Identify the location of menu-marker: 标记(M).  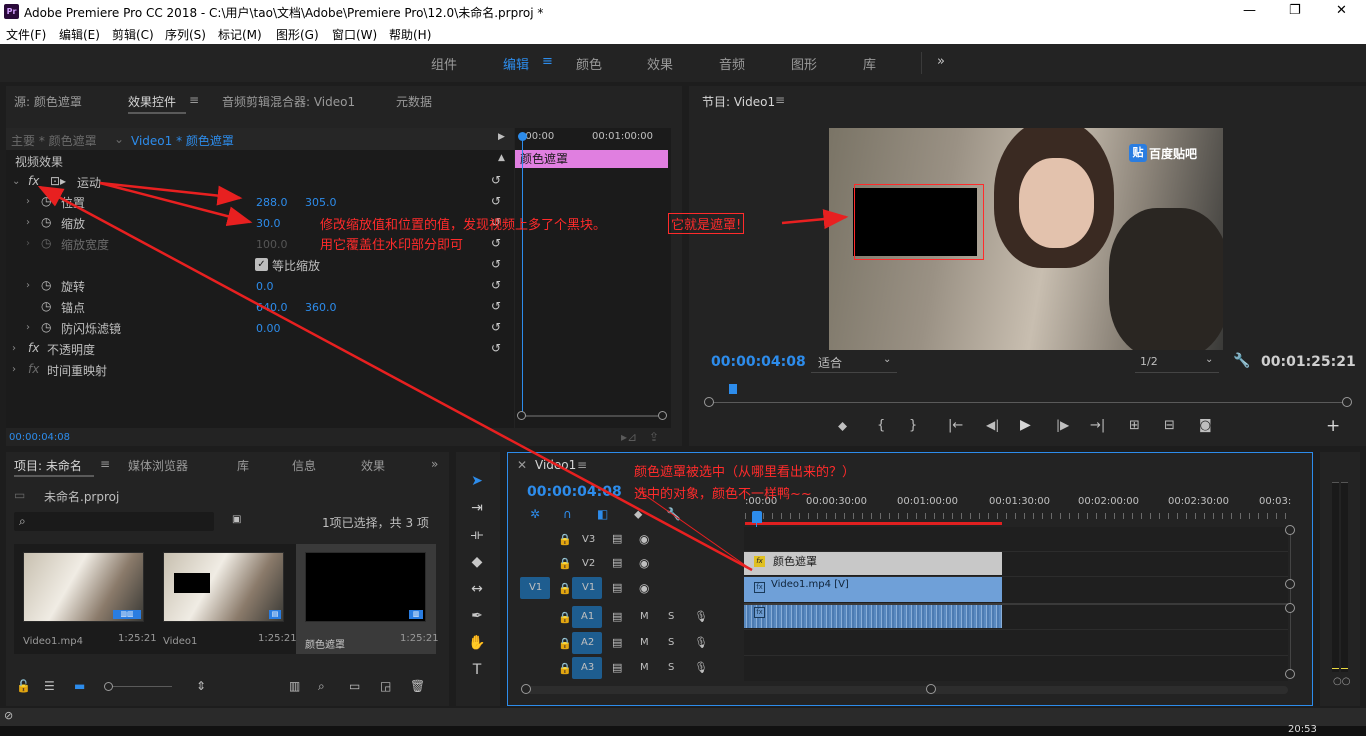
(240, 34).